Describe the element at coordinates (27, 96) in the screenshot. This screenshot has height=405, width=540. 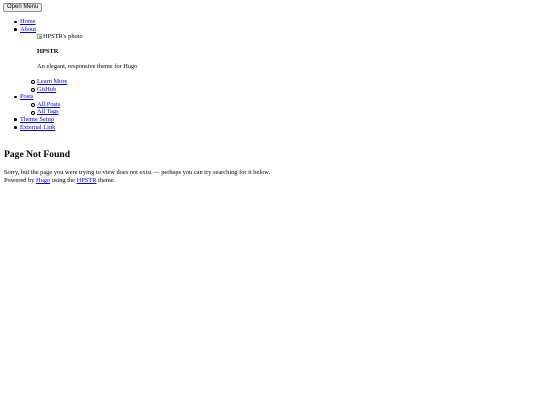
I see `nav-link-posts: Posts` at that location.